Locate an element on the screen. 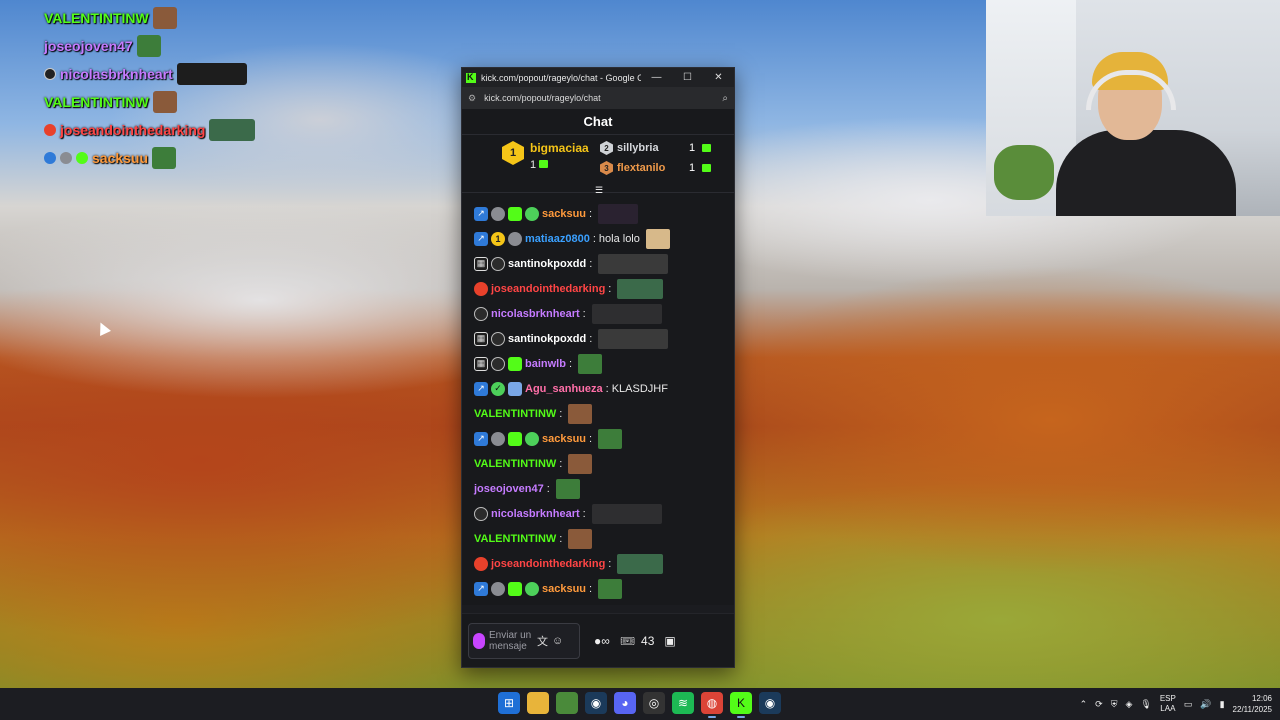 The image size is (1280, 720). translate-icon: 文 is located at coordinates (542, 641).